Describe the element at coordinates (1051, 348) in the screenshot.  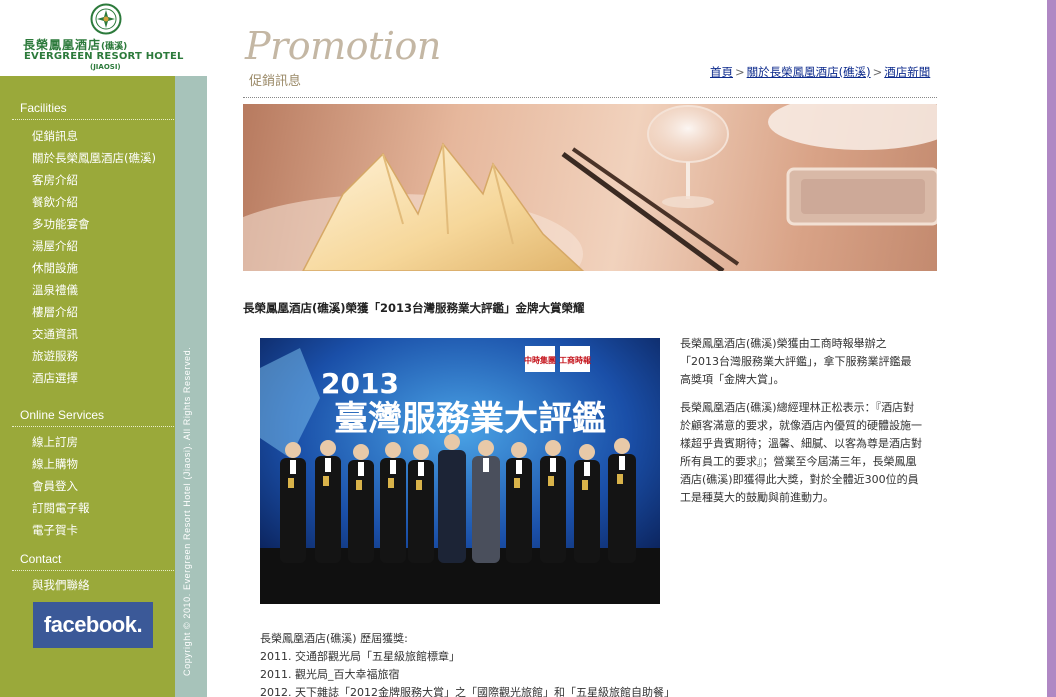
I see `right-decorative-border` at that location.